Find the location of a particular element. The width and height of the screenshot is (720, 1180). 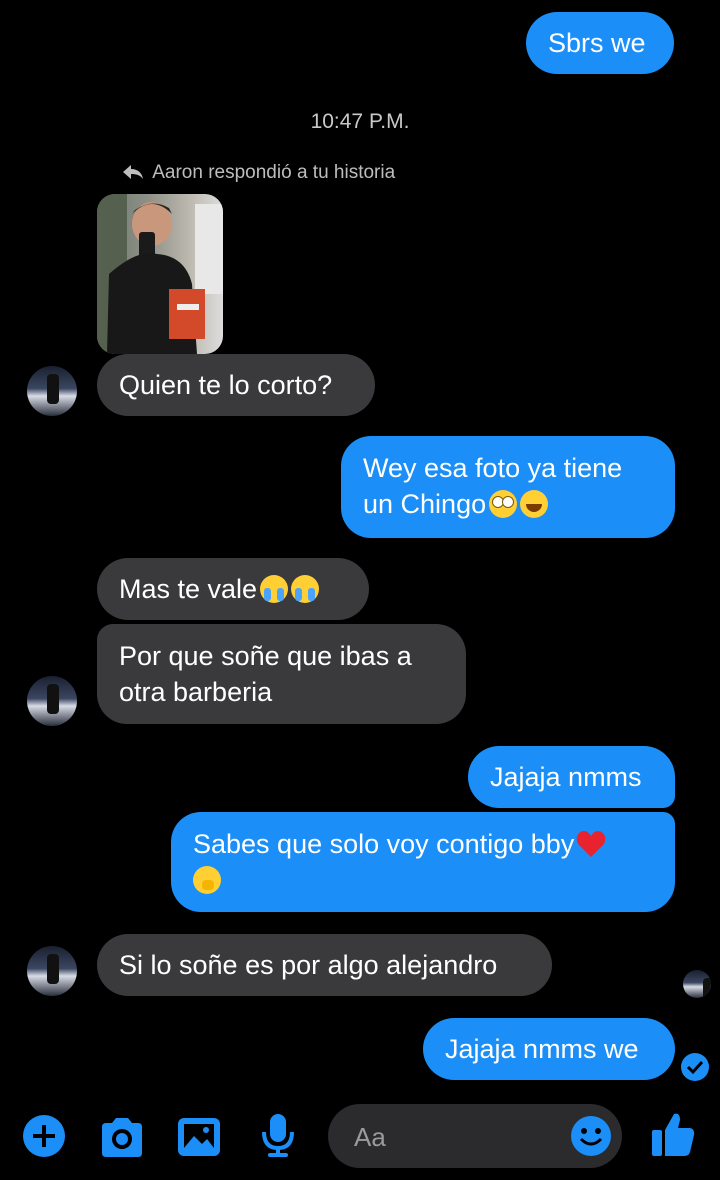

heart-emoji is located at coordinates (591, 844).